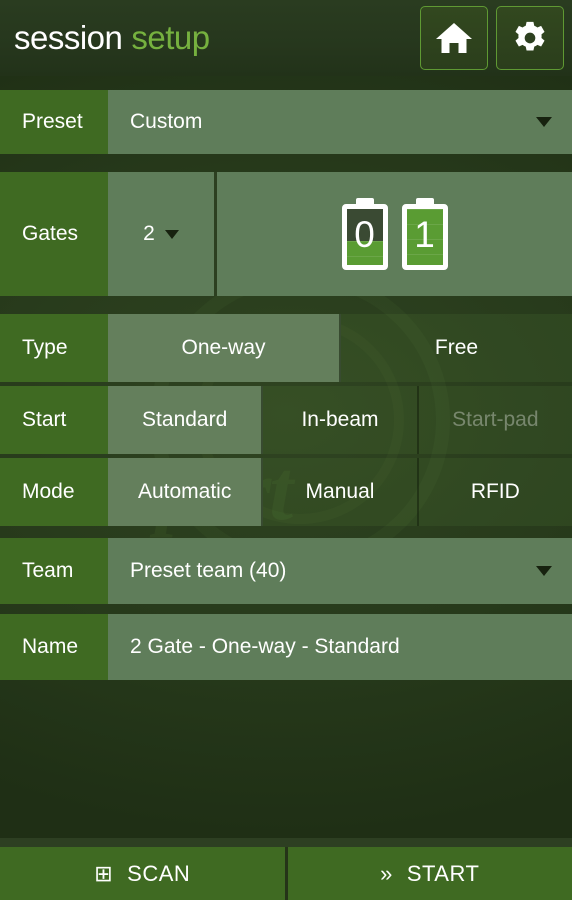  Describe the element at coordinates (340, 122) in the screenshot. I see `preset-select: Custom` at that location.